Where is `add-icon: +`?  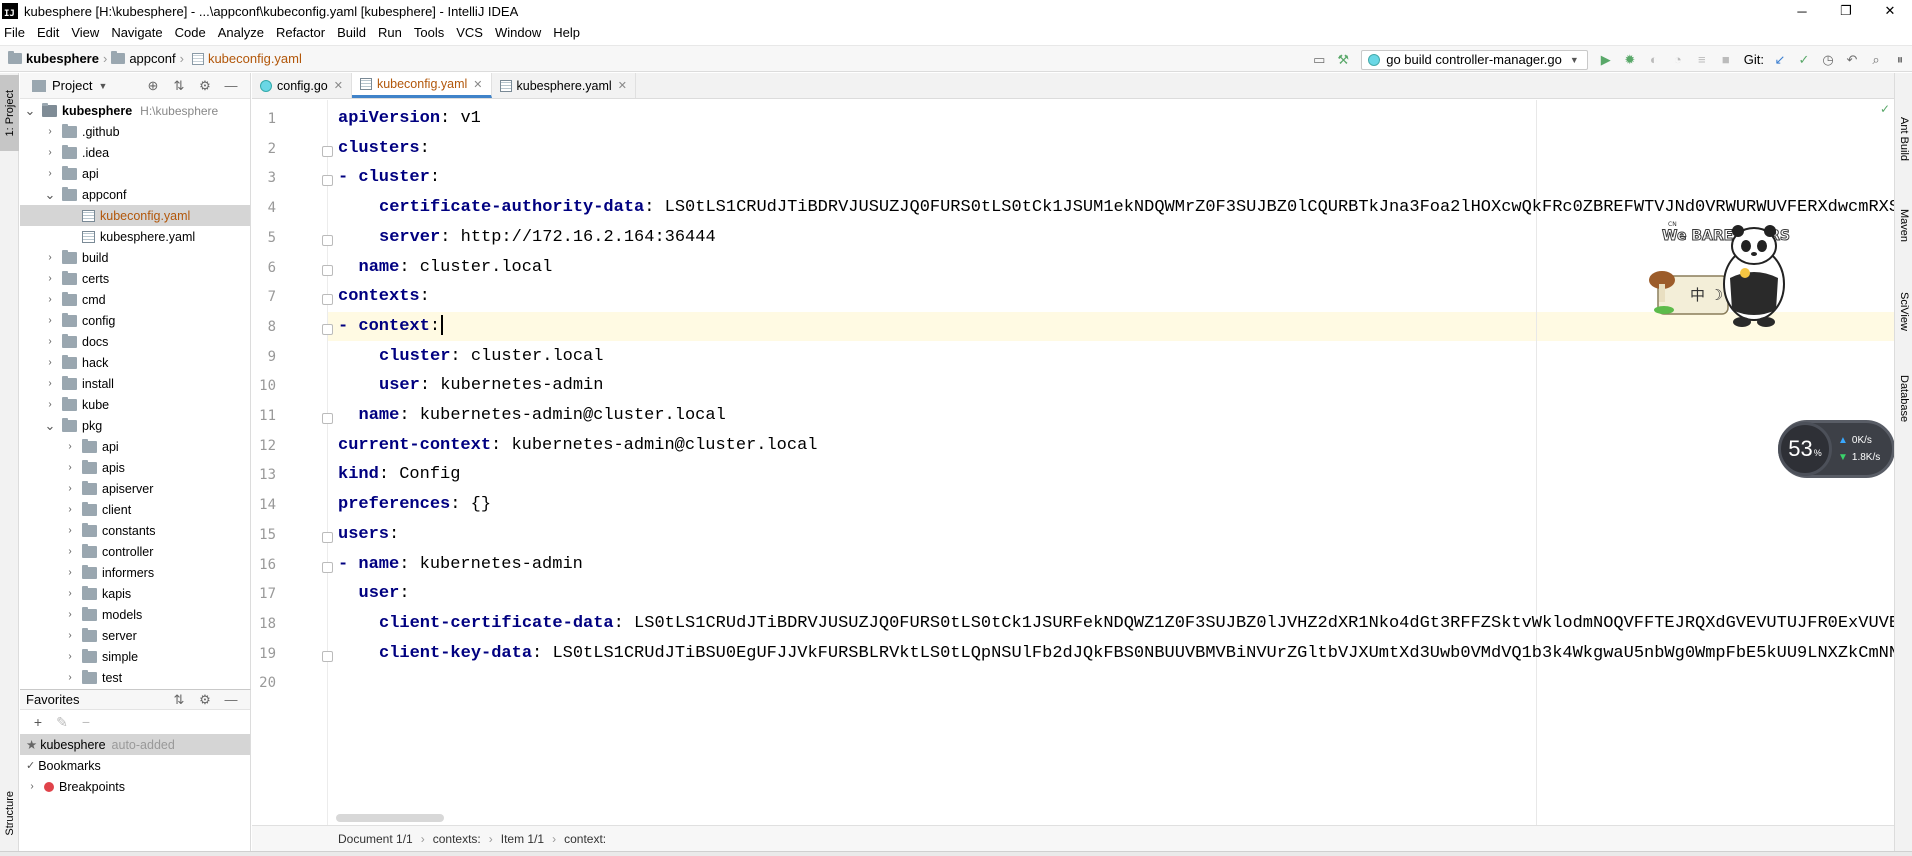 add-icon: + is located at coordinates (38, 722).